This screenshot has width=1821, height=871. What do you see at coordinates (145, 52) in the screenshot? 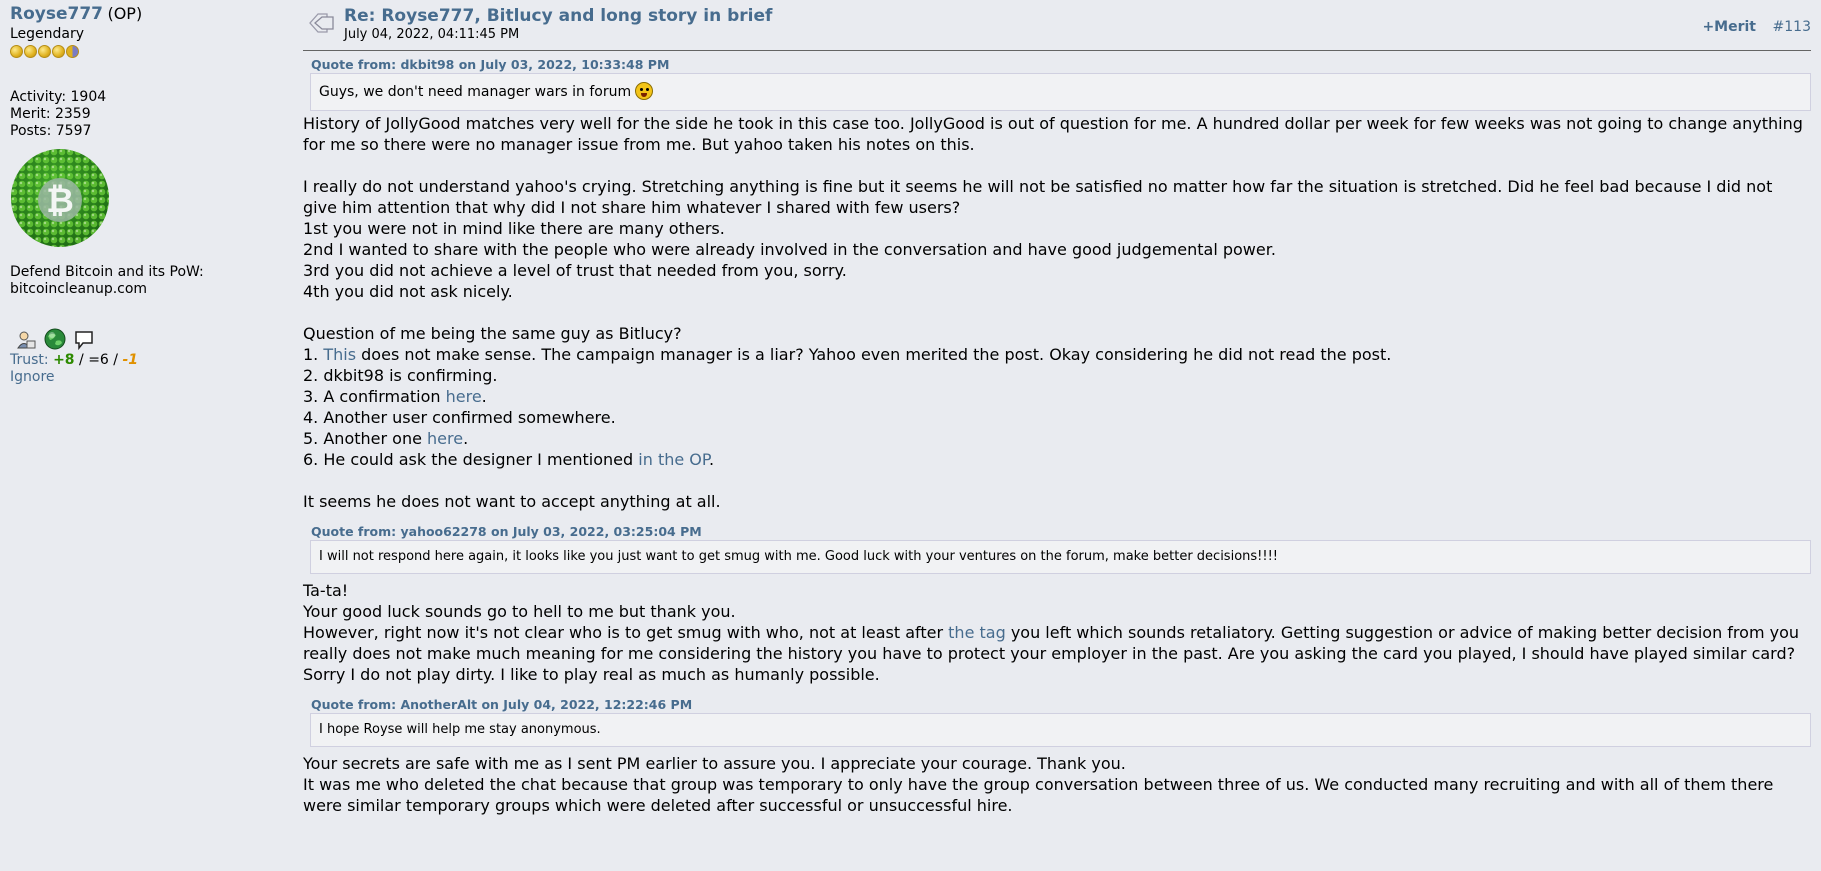
I see `rank-coins` at bounding box center [145, 52].